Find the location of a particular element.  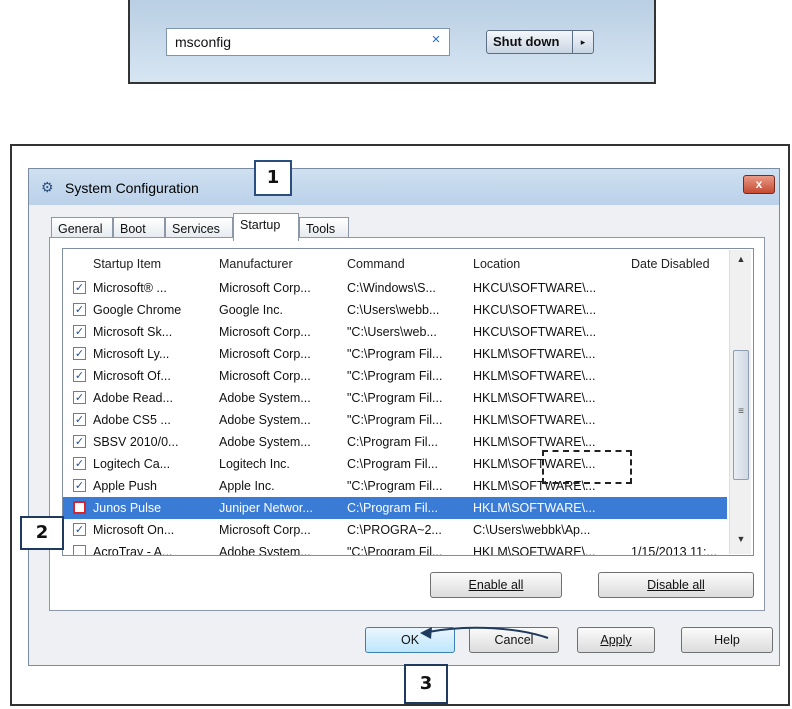

callout-arrow-overlay is located at coordinates (484, 632).